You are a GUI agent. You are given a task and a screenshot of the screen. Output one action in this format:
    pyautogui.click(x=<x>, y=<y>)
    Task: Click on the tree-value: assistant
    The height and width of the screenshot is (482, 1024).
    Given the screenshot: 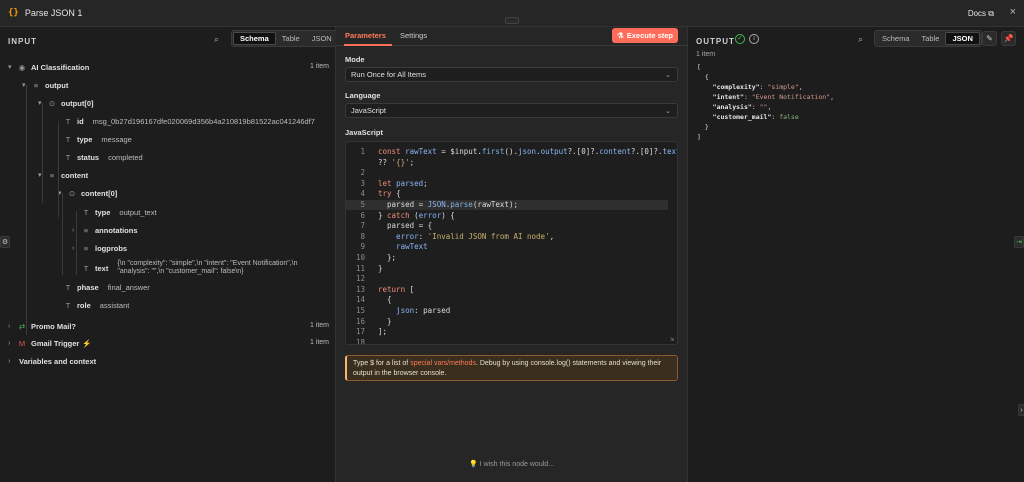 What is the action you would take?
    pyautogui.click(x=114, y=305)
    